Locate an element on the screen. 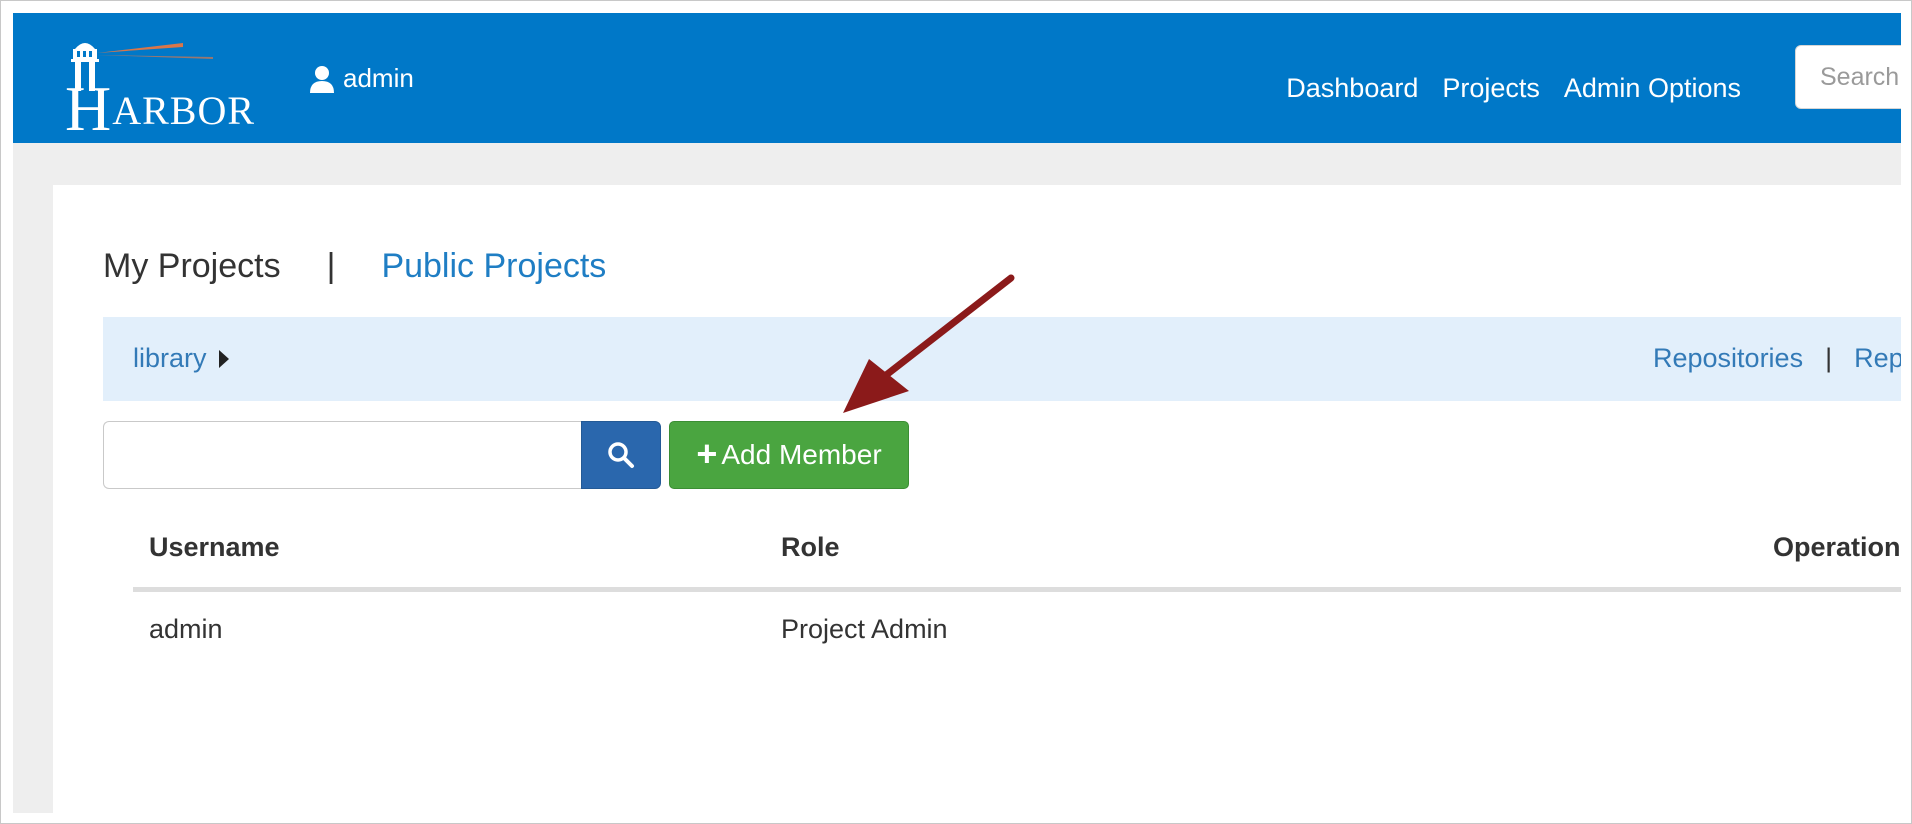 Image resolution: width=1912 pixels, height=824 pixels. user-menu: admin is located at coordinates (361, 78).